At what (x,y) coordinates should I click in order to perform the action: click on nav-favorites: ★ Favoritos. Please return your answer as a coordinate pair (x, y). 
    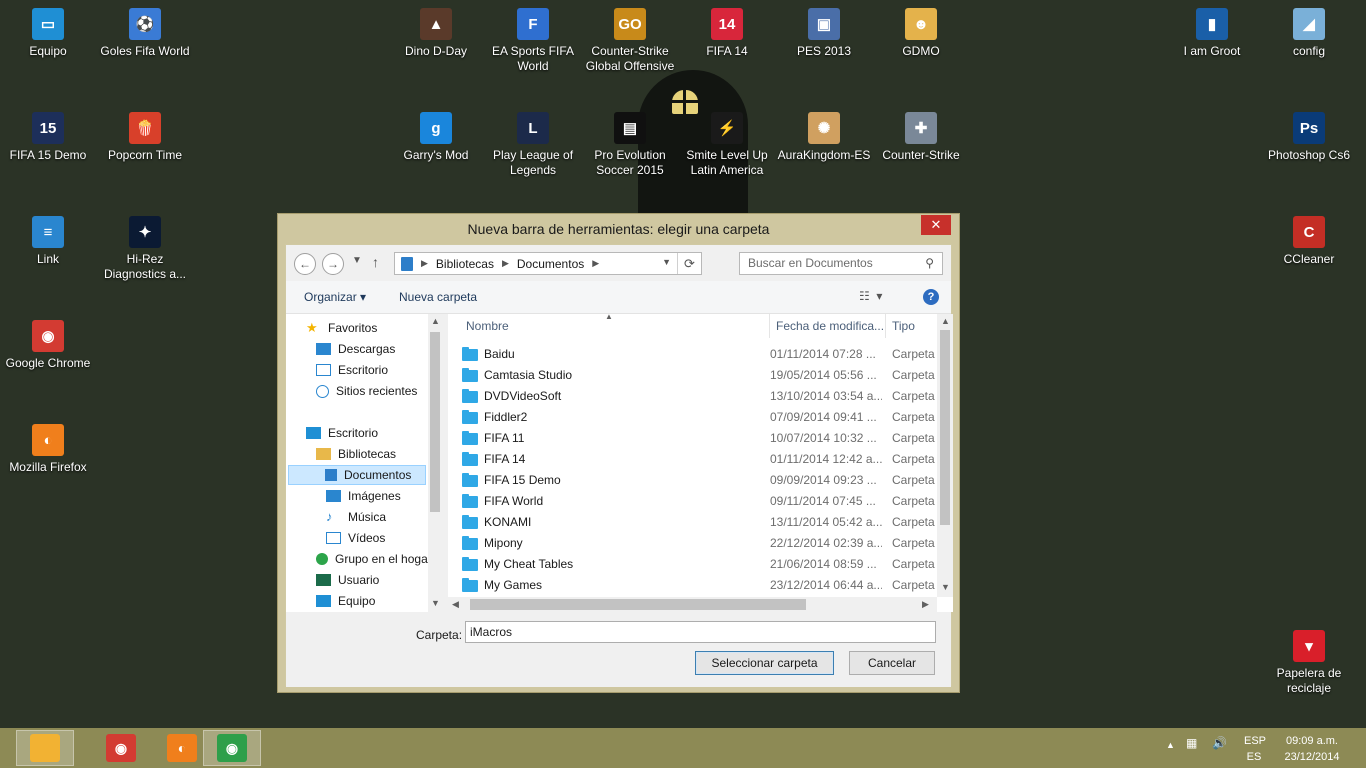
    Looking at the image, I should click on (341, 328).